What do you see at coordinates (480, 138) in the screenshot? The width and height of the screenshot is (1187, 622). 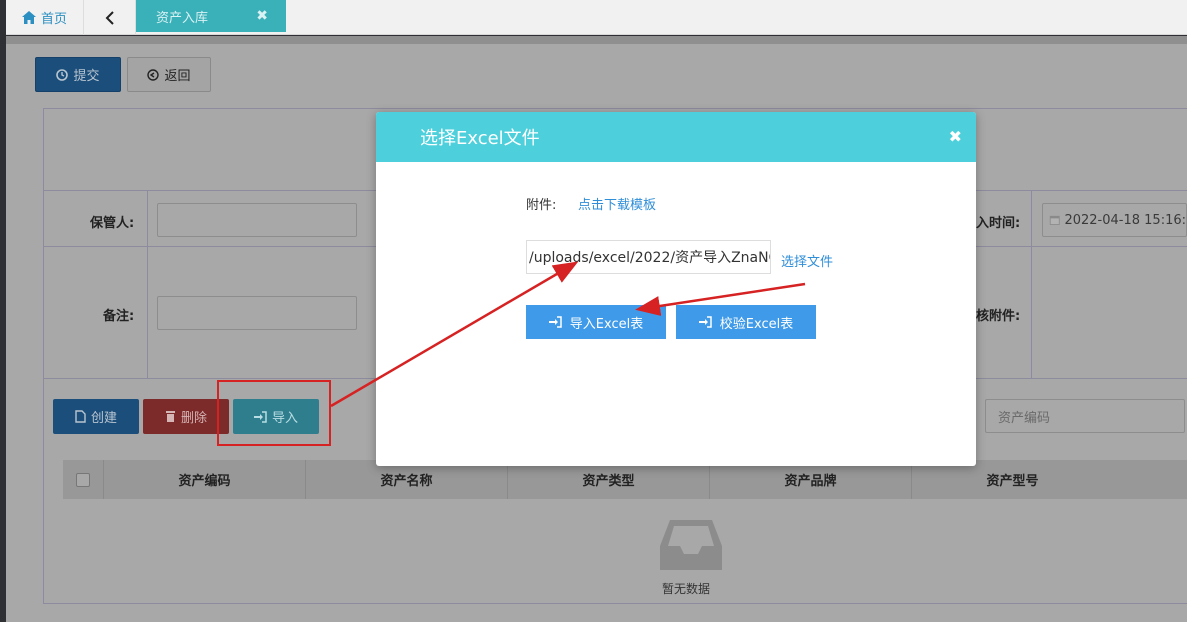 I see `modal-title: 选择Excel文件` at bounding box center [480, 138].